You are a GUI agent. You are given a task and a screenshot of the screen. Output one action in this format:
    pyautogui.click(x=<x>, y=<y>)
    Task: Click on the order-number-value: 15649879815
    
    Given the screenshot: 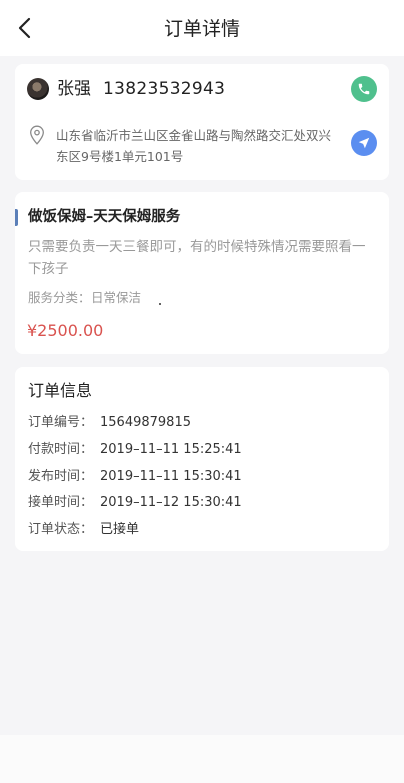 What is the action you would take?
    pyautogui.click(x=145, y=422)
    